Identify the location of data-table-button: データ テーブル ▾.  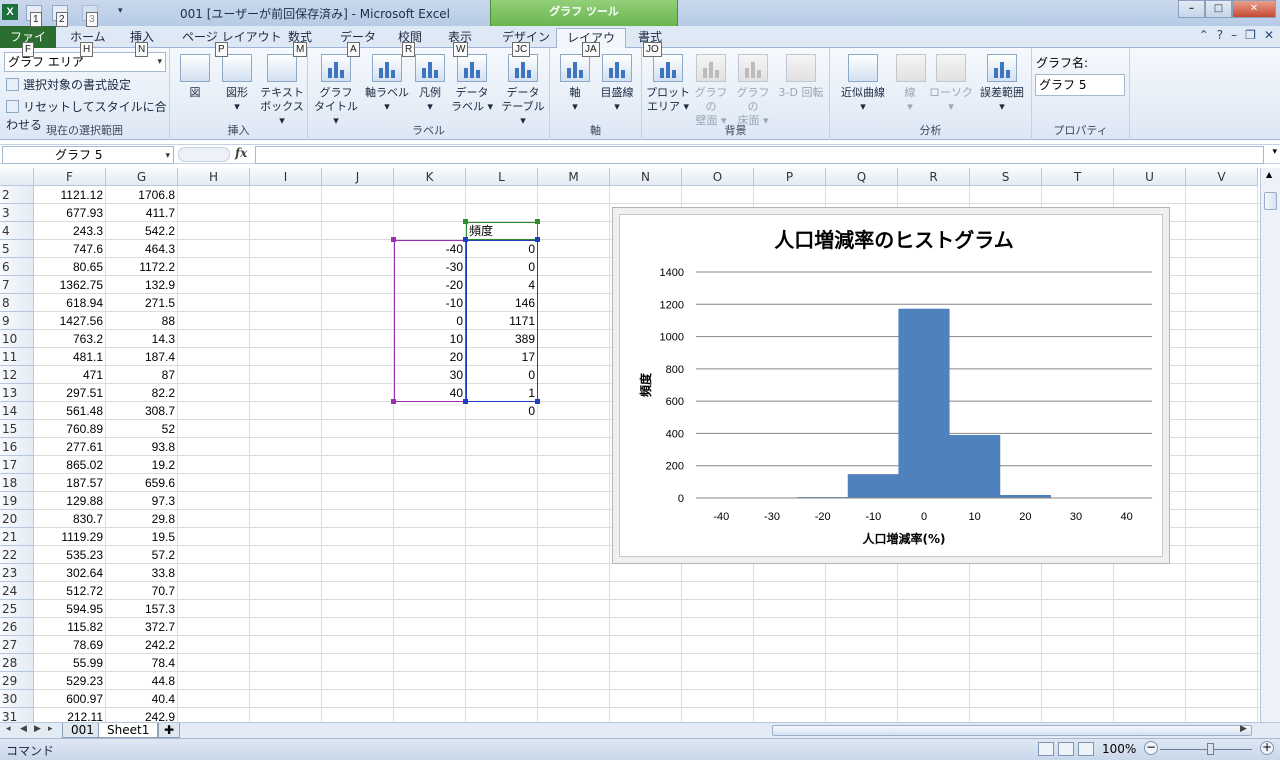
(523, 91).